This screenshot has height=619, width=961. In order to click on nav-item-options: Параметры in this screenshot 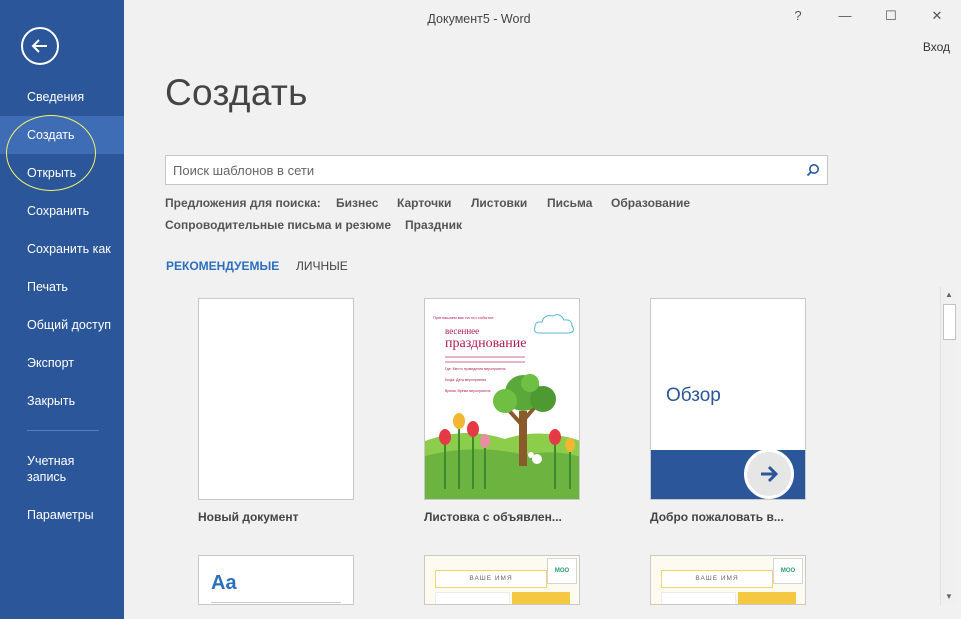, I will do `click(62, 515)`.